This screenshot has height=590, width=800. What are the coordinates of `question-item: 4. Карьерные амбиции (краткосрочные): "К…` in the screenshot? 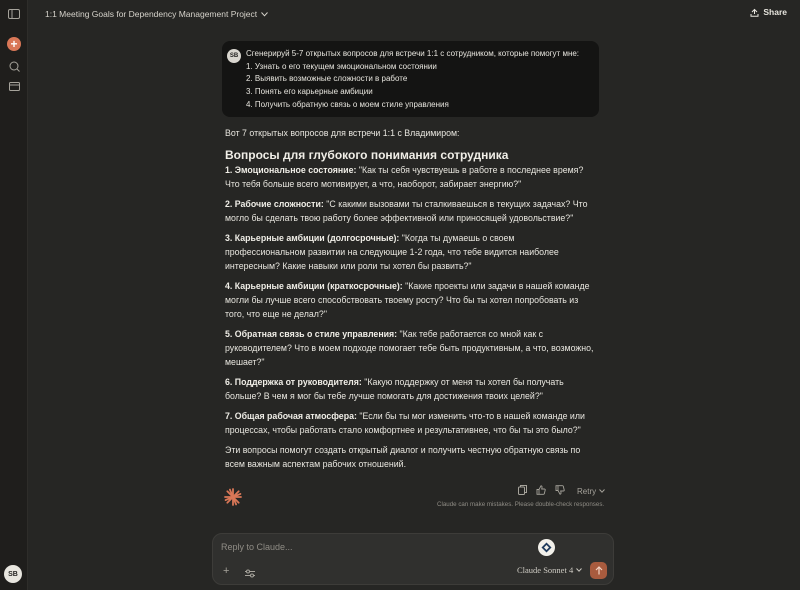 It's located at (411, 300).